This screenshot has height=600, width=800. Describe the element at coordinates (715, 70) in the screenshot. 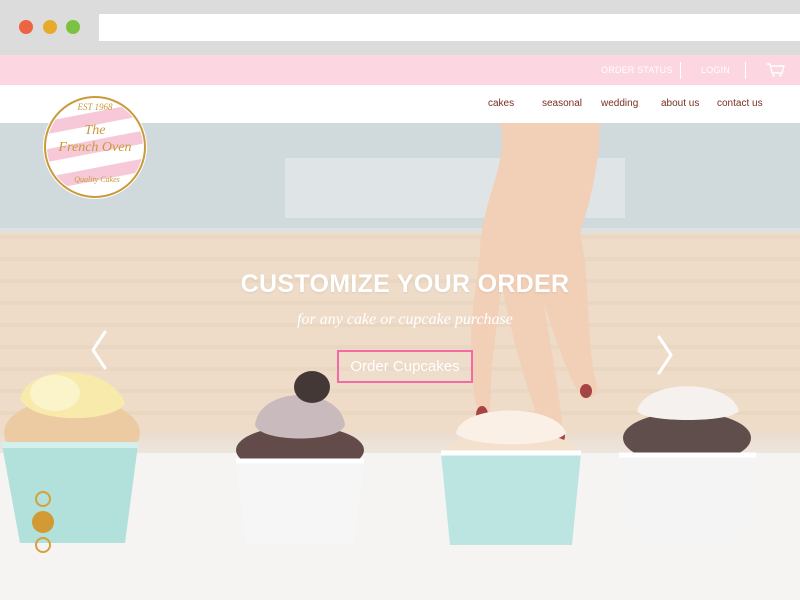

I see `login-link: LOGIN` at that location.